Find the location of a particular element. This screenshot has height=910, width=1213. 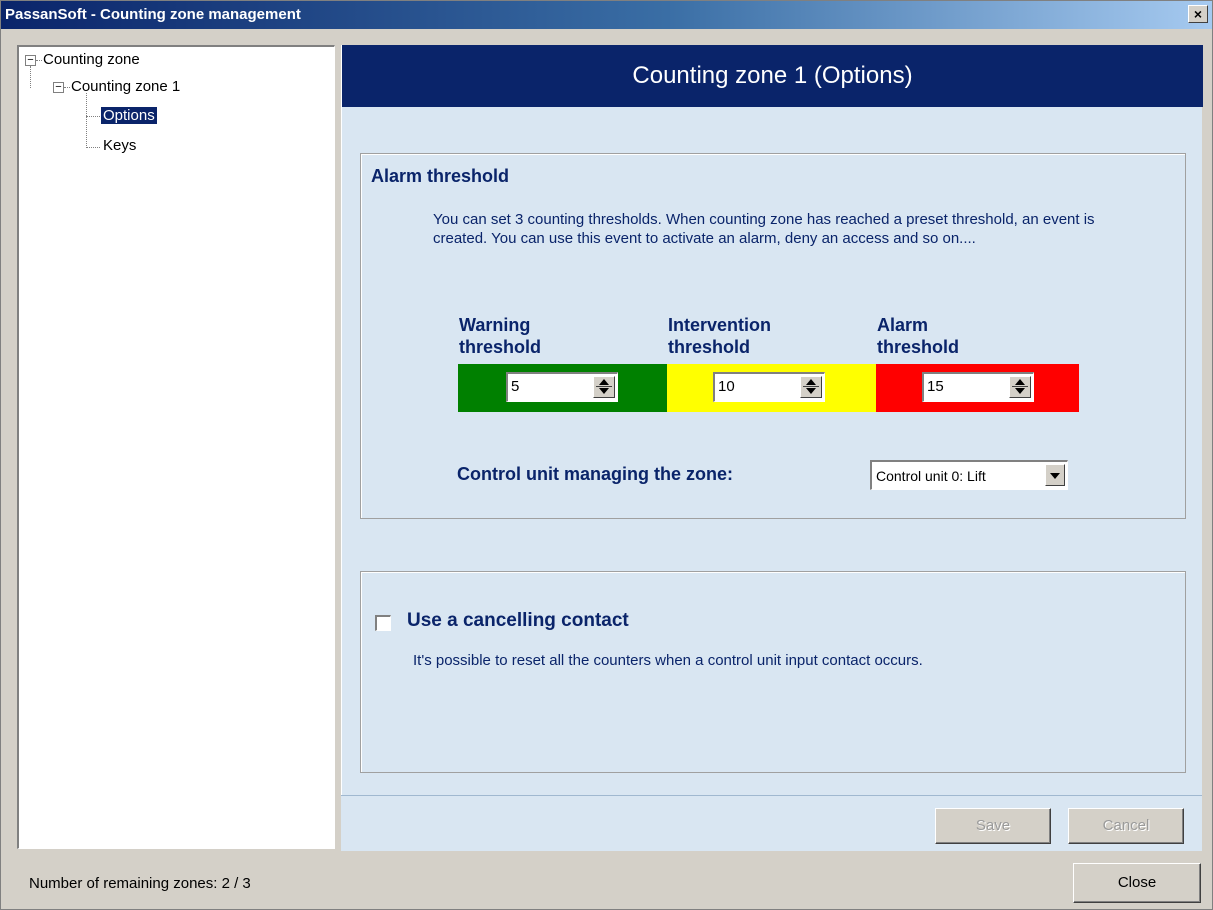

close-button: Close is located at coordinates (1137, 883).